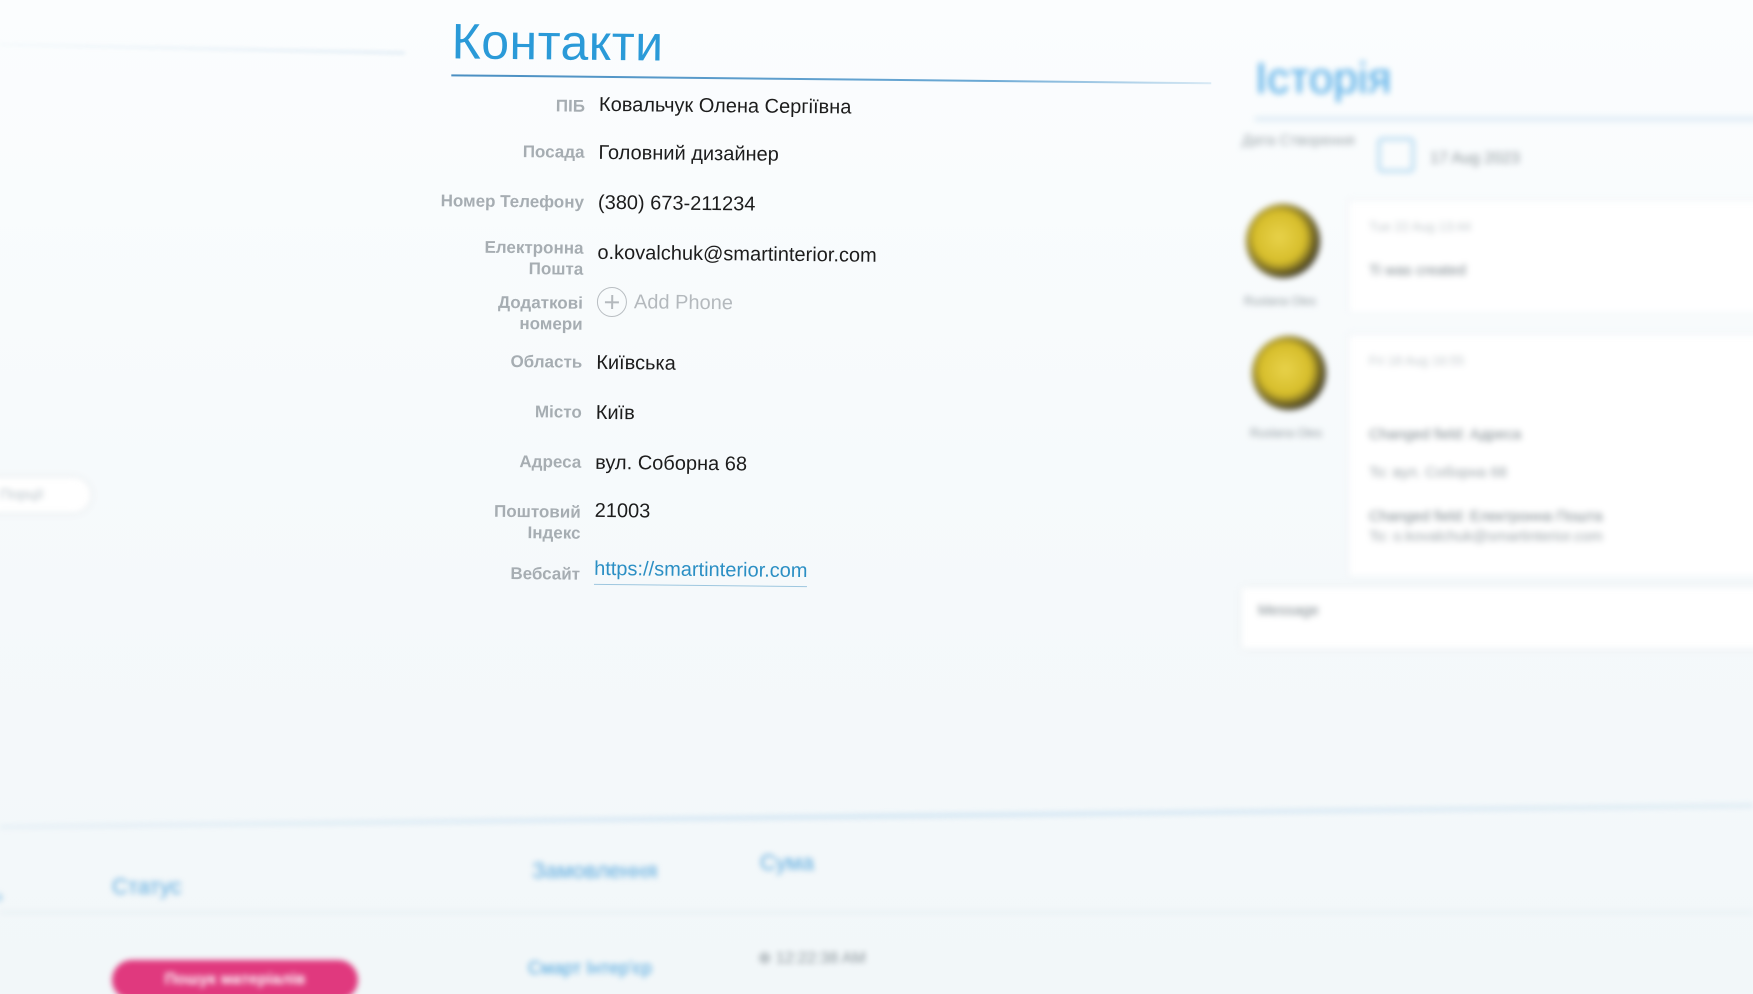  Describe the element at coordinates (553, 152) in the screenshot. I see `position-label: Посада` at that location.